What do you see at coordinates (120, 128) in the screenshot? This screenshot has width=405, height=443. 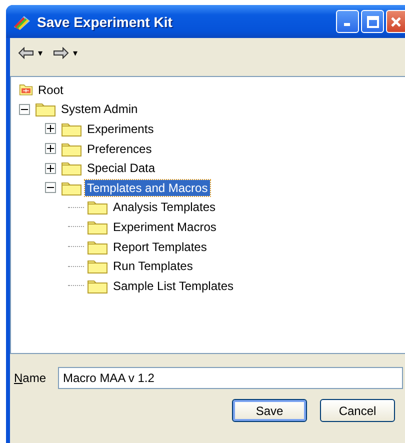 I see `tree-item: Experiments` at bounding box center [120, 128].